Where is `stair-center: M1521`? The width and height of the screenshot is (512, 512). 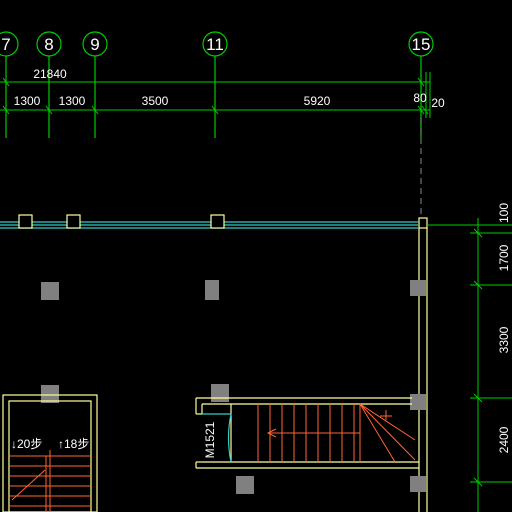
stair-center: M1521 is located at coordinates (307, 433).